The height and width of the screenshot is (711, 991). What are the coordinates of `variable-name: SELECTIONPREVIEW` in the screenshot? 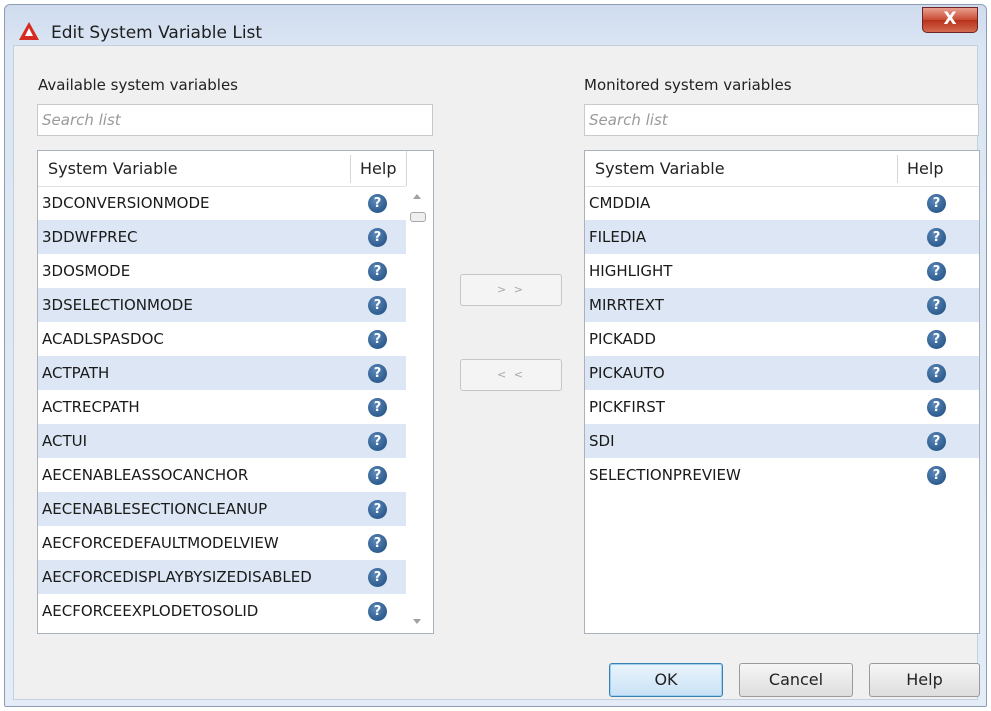 It's located at (665, 475).